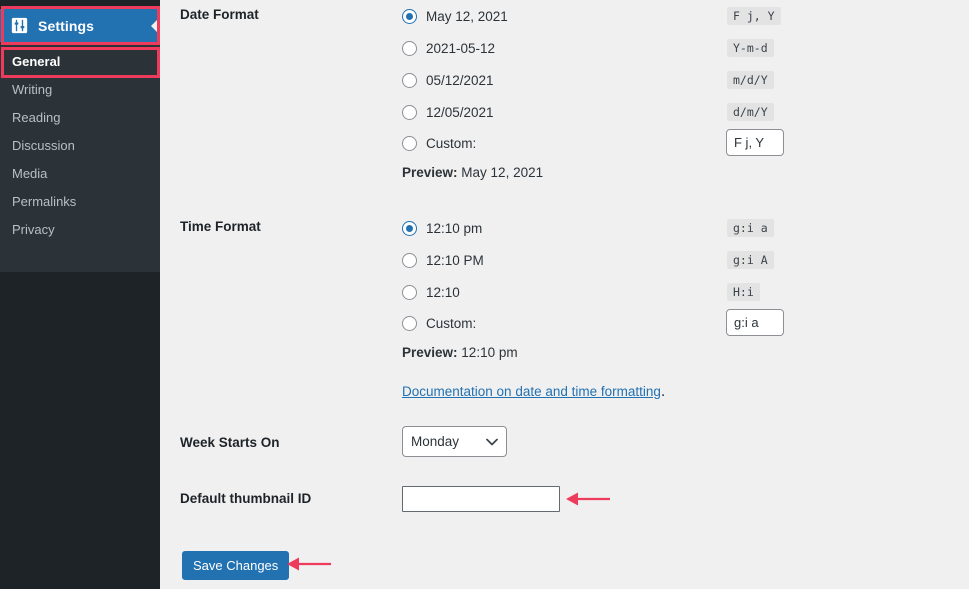 The height and width of the screenshot is (589, 969). Describe the element at coordinates (588, 48) in the screenshot. I see `date-format-option-1: 2021-05-12 Y-m-d` at that location.